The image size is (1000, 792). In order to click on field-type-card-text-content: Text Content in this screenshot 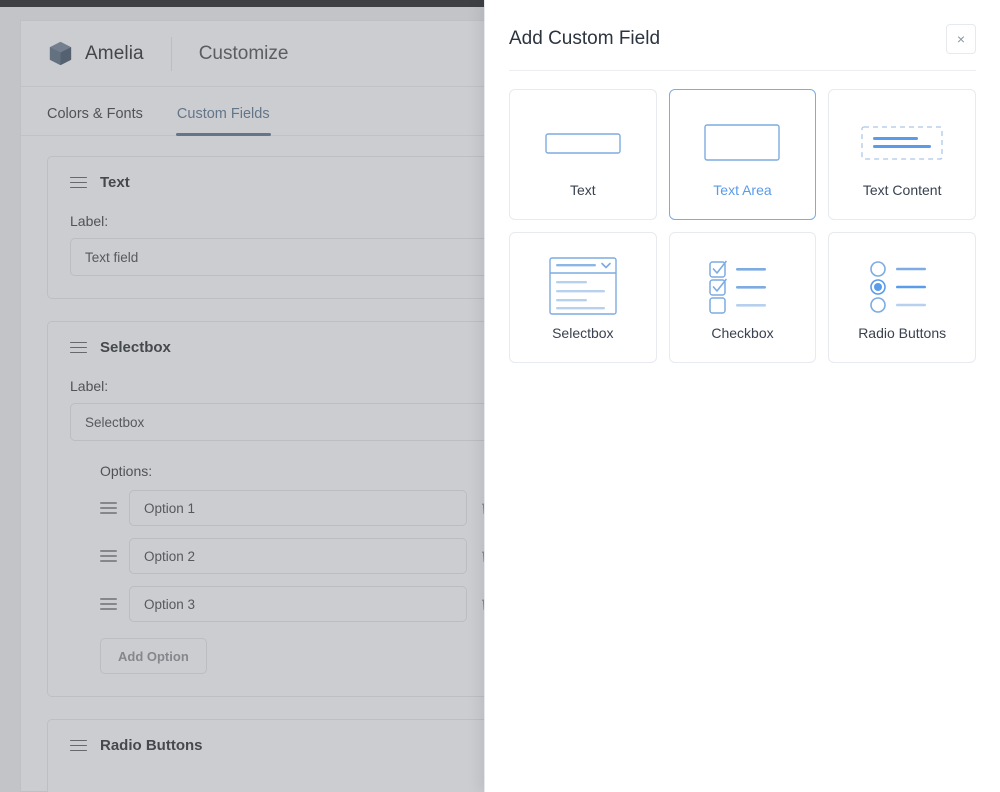, I will do `click(902, 154)`.